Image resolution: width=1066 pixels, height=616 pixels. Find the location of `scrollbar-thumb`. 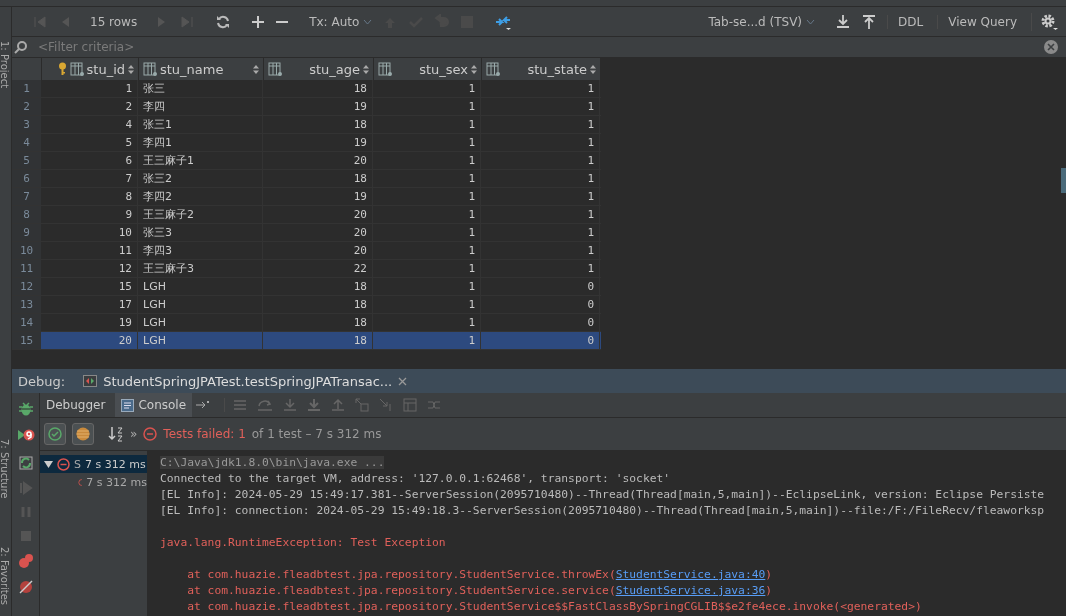

scrollbar-thumb is located at coordinates (1063, 180).